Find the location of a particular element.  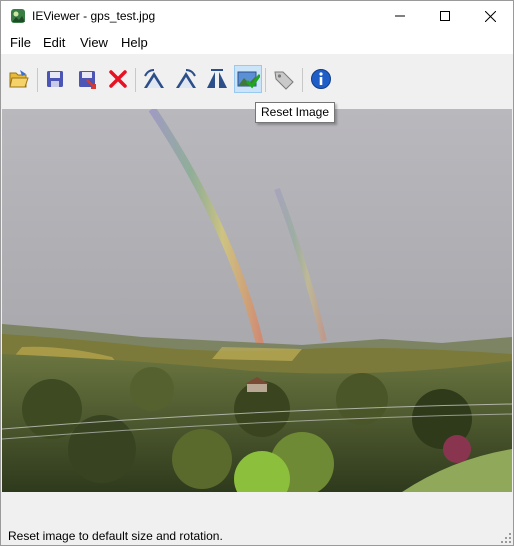

info-button is located at coordinates (321, 79).